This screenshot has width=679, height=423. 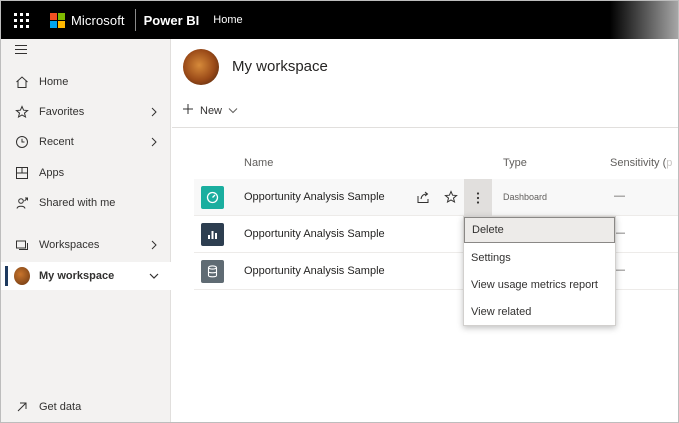 I want to click on table-row: Opportunity Analysis Sample Dashboard —, so click(x=436, y=197).